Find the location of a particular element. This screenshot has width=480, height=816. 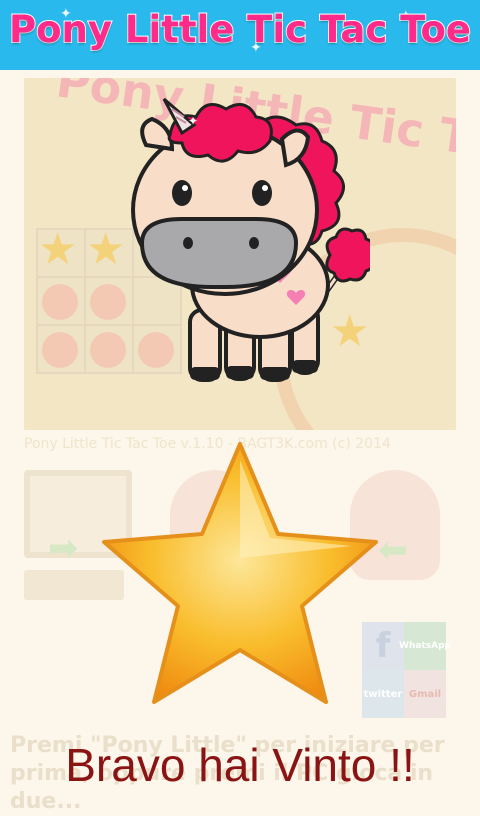

arrow-icon: ⬅ is located at coordinates (393, 550).